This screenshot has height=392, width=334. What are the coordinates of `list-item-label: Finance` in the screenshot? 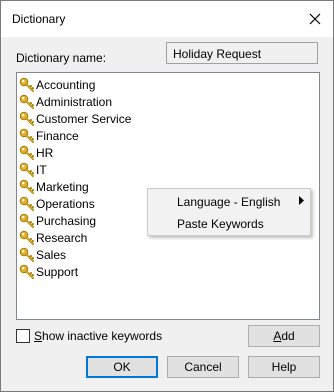 It's located at (57, 135).